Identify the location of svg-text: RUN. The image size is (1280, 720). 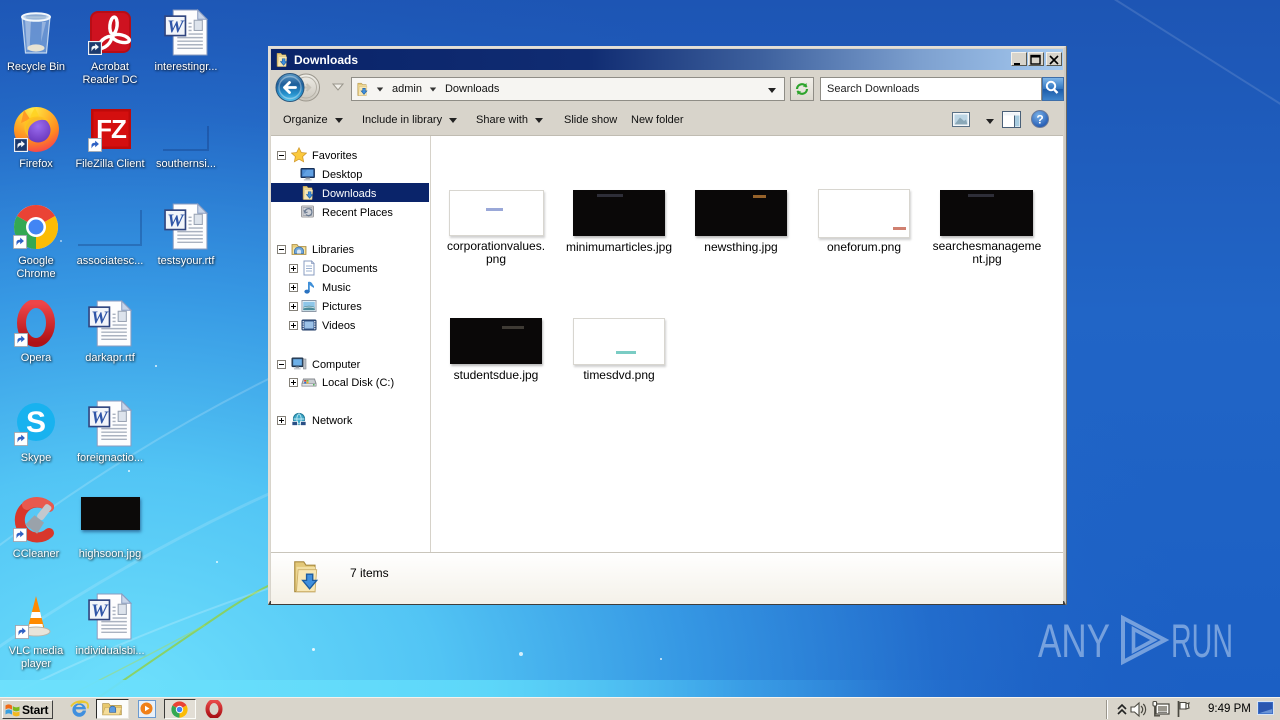
(1202, 640).